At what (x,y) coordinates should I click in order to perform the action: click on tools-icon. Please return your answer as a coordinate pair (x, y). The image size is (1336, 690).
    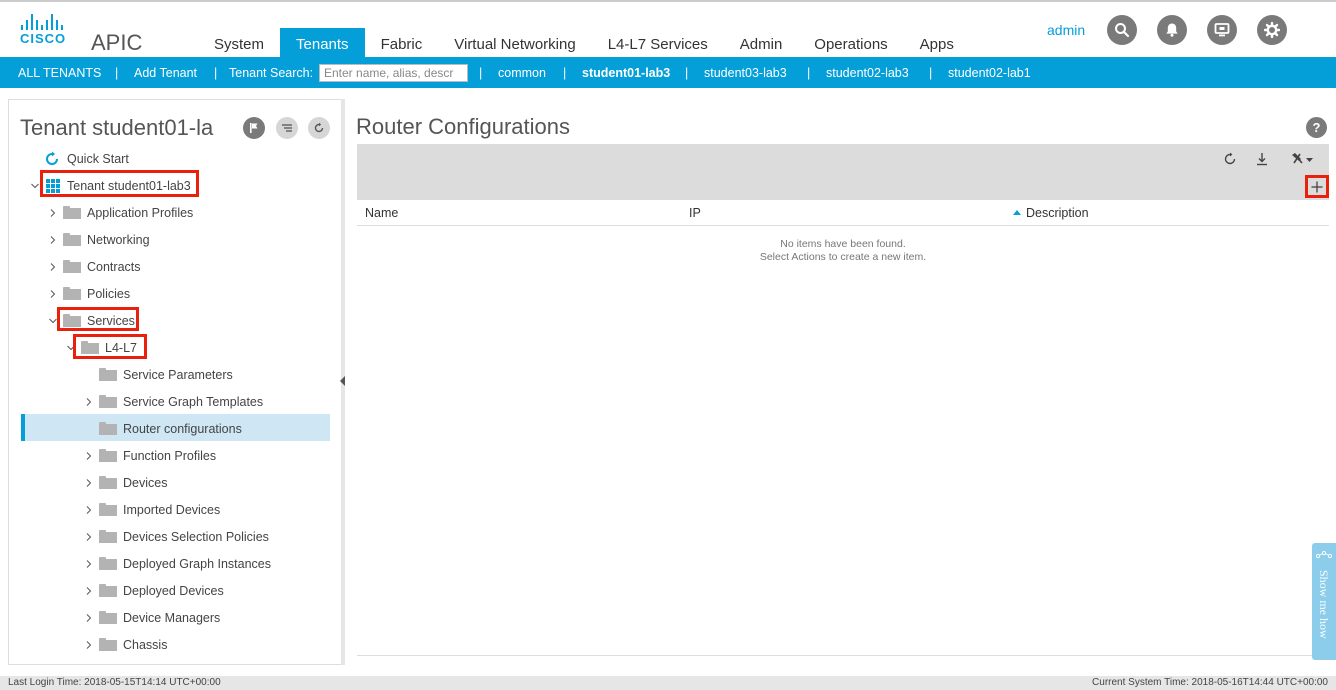
    Looking at the image, I should click on (1302, 158).